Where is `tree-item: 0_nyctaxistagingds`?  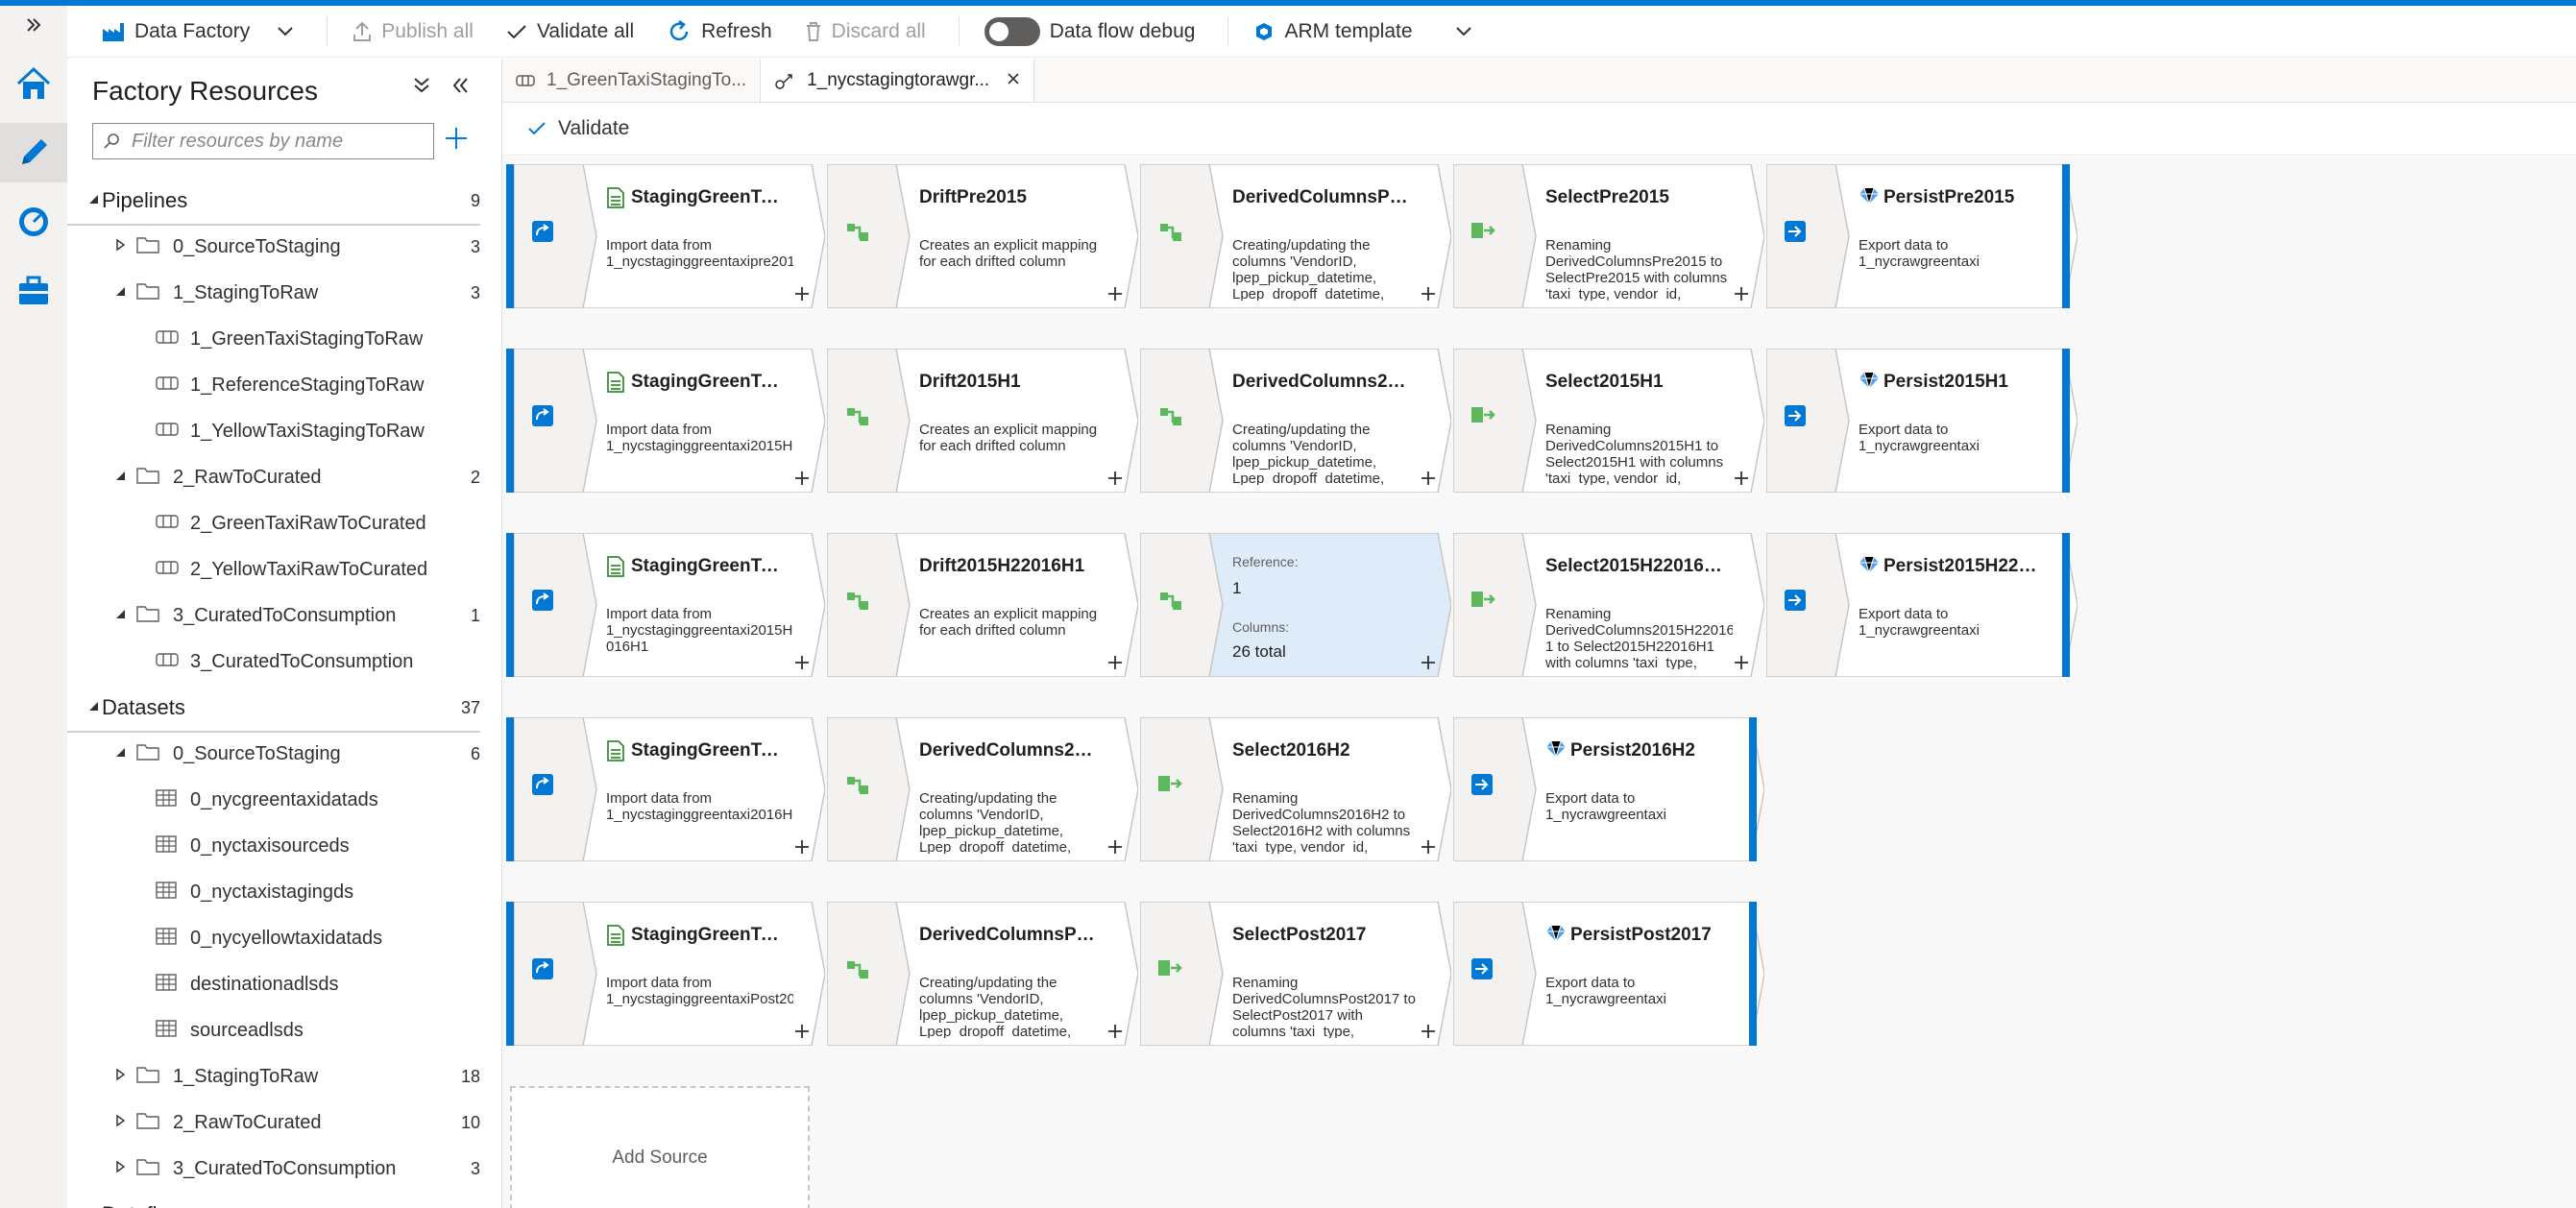 tree-item: 0_nyctaxistagingds is located at coordinates (273, 892).